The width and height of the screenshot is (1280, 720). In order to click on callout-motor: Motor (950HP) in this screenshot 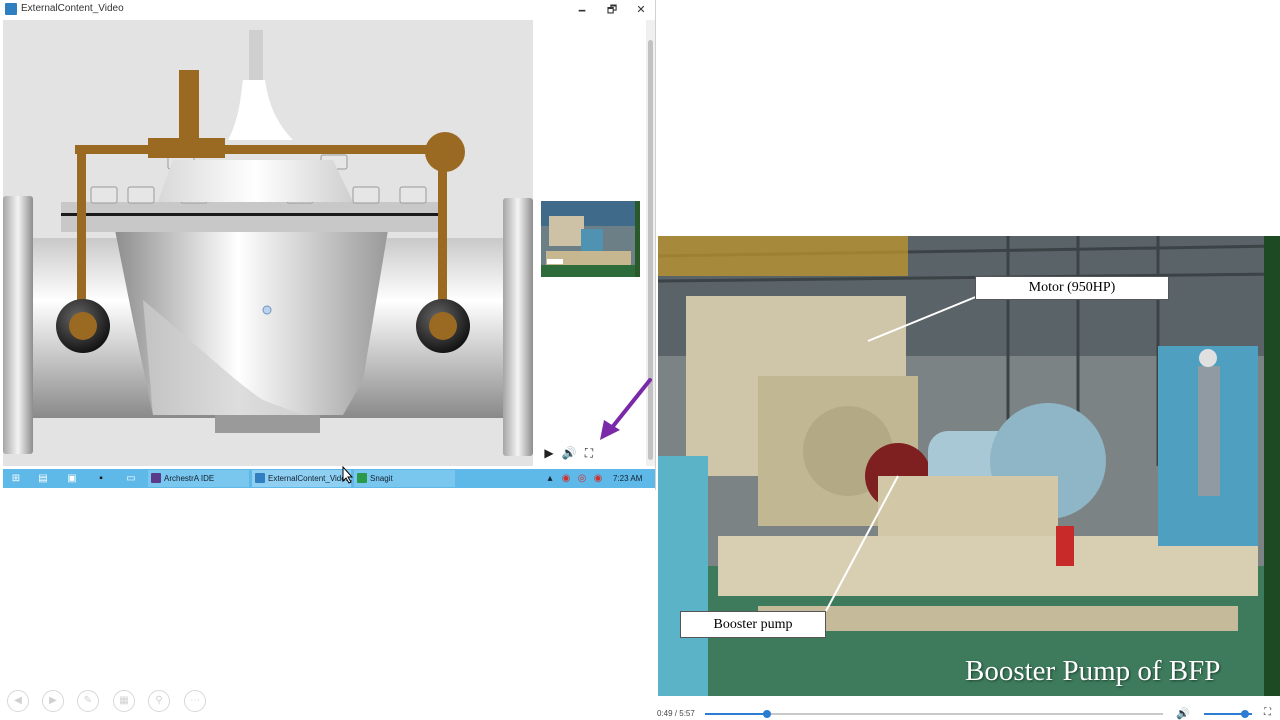, I will do `click(1072, 288)`.